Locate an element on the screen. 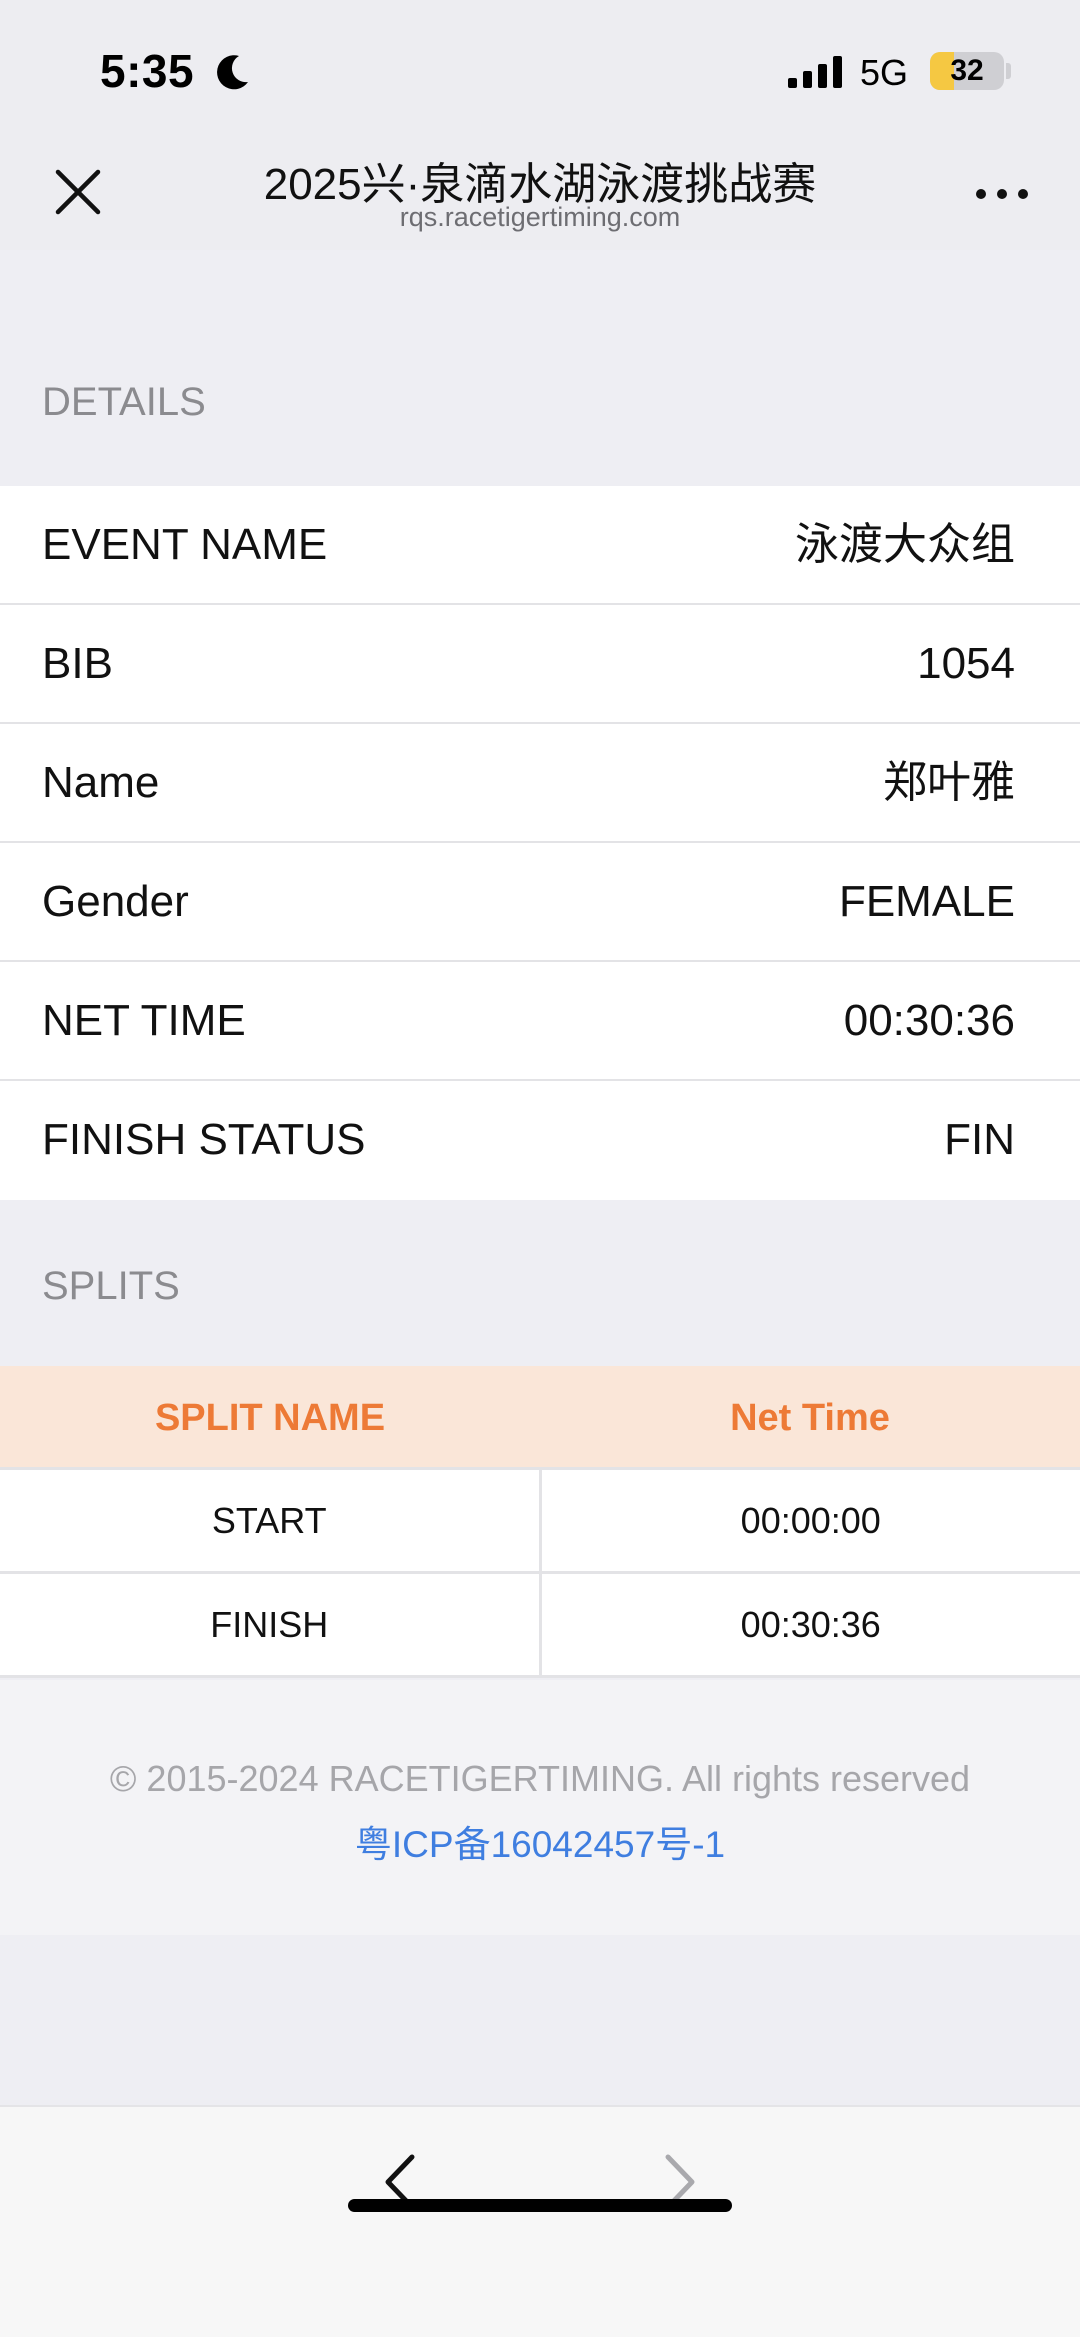 This screenshot has height=2337, width=1080. split-time-cell: 00:30:36 is located at coordinates (809, 1624).